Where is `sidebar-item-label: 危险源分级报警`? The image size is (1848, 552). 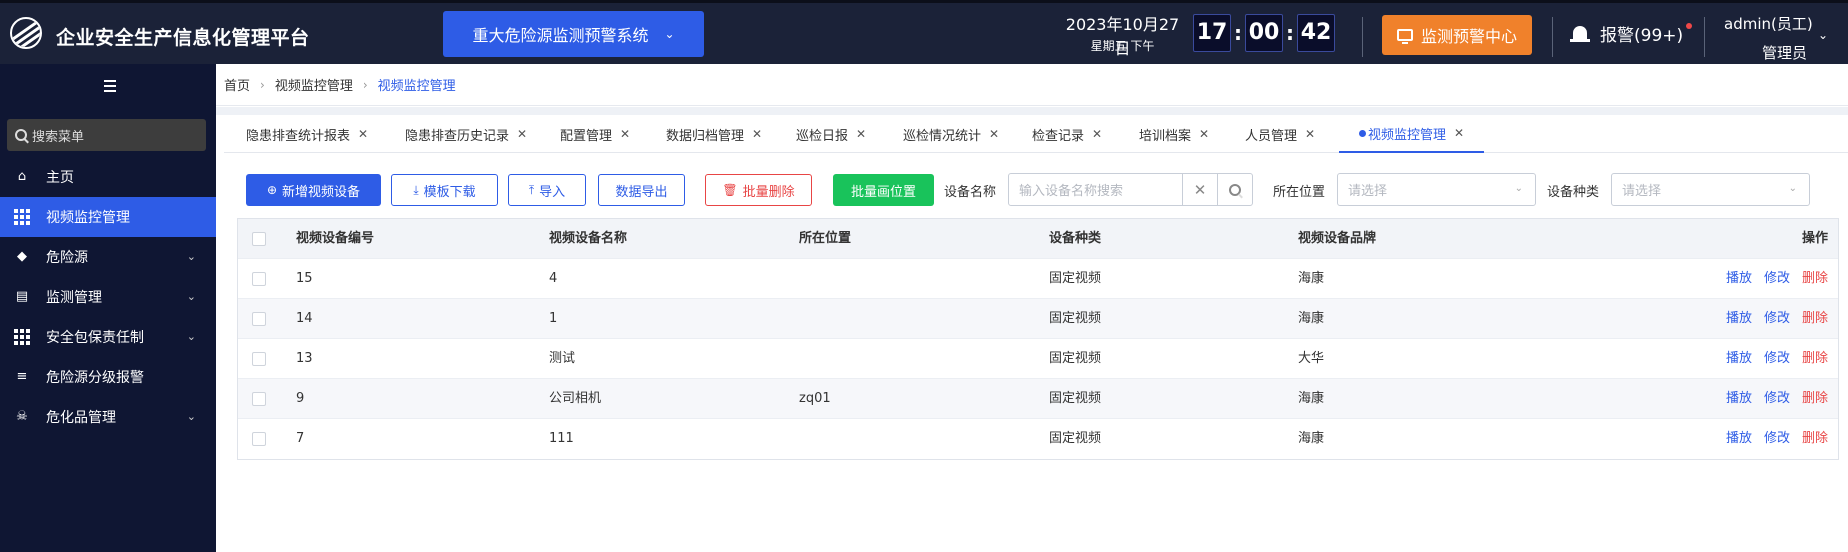
sidebar-item-label: 危险源分级报警 is located at coordinates (95, 378).